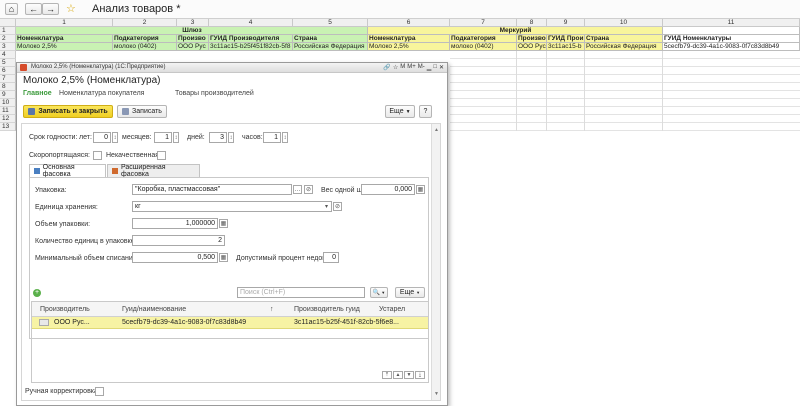 This screenshot has width=800, height=406. I want to click on cell-header: ГУИД Номенклатуры, so click(731, 39).